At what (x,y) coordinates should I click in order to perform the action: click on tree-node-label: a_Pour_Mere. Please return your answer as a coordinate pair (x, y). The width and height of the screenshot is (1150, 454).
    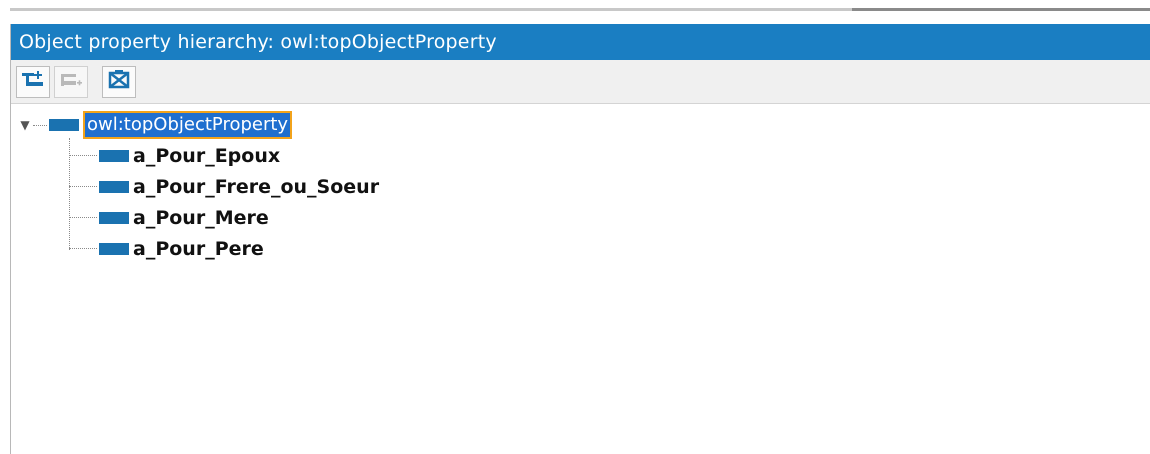
    Looking at the image, I should click on (201, 218).